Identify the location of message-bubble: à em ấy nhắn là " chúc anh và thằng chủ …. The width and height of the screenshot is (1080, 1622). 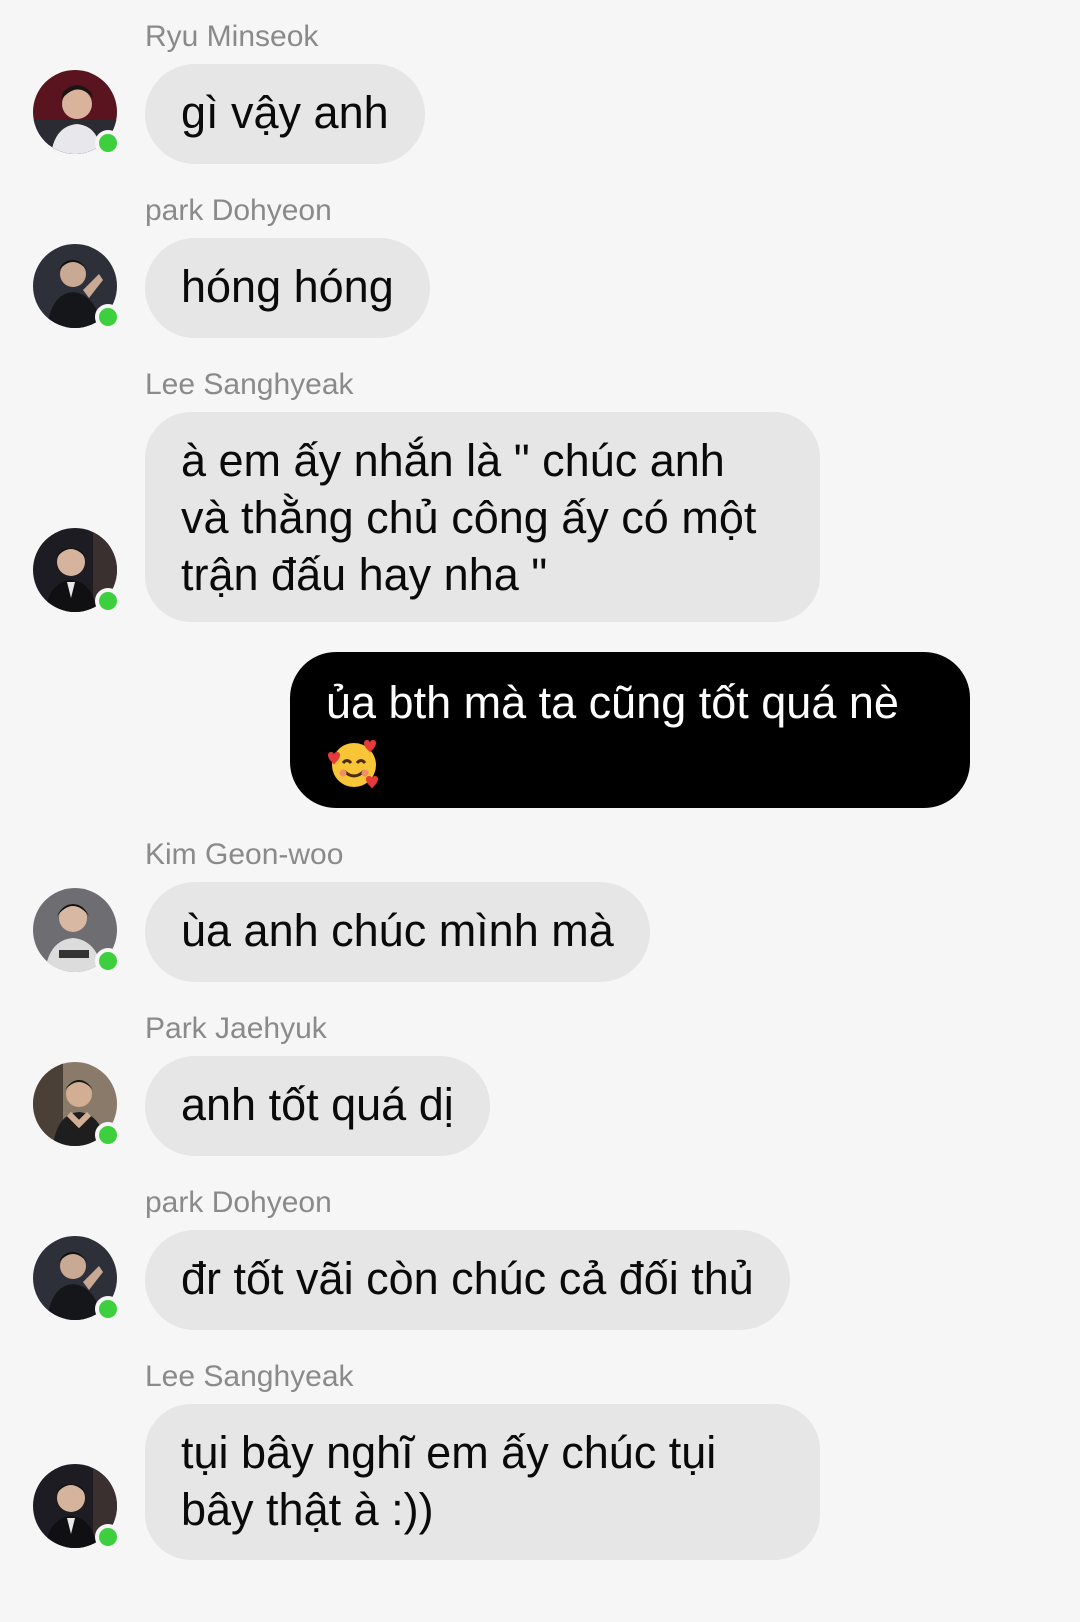
(482, 517).